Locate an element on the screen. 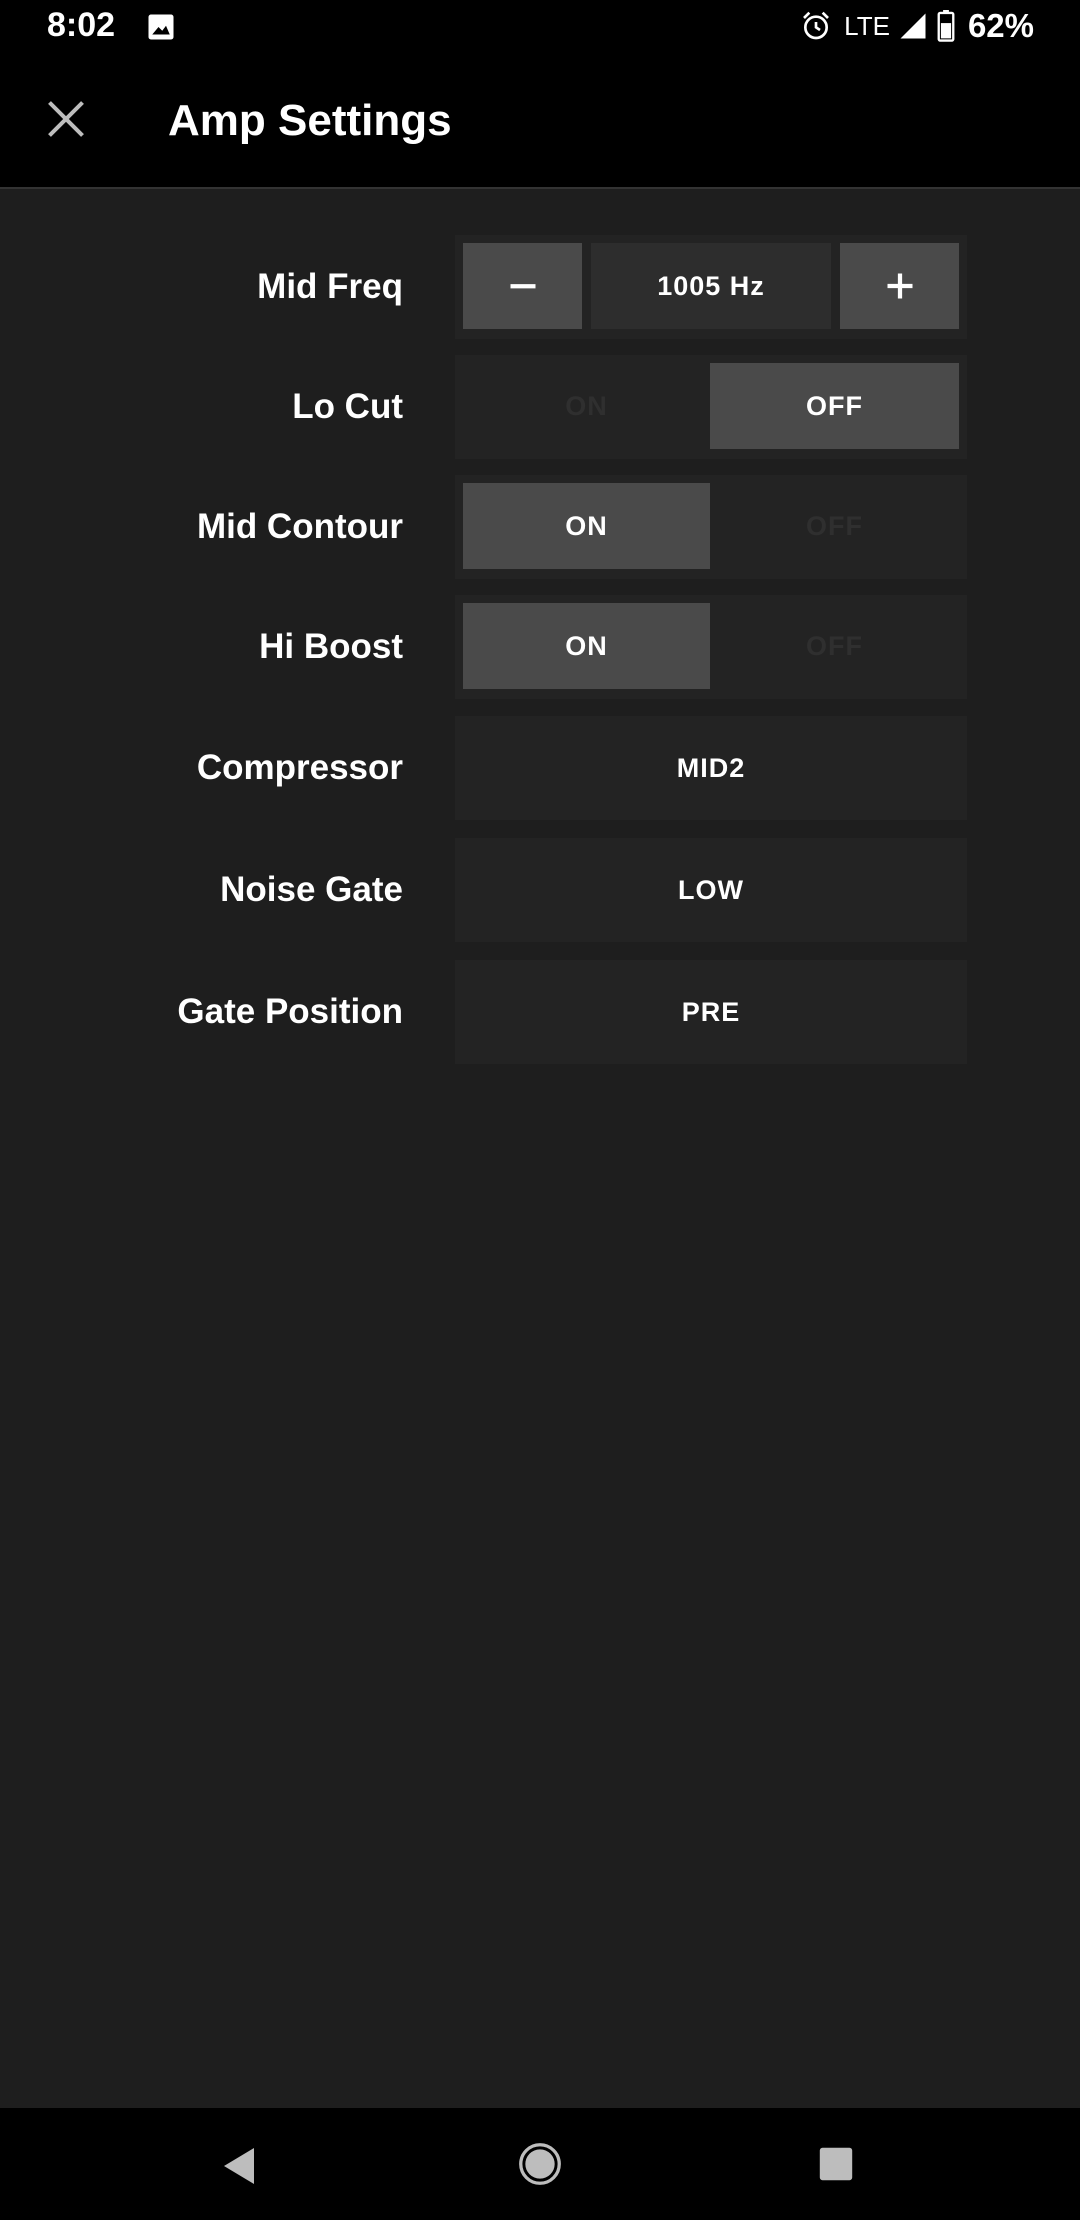 This screenshot has height=2220, width=1080. battery-icon is located at coordinates (946, 26).